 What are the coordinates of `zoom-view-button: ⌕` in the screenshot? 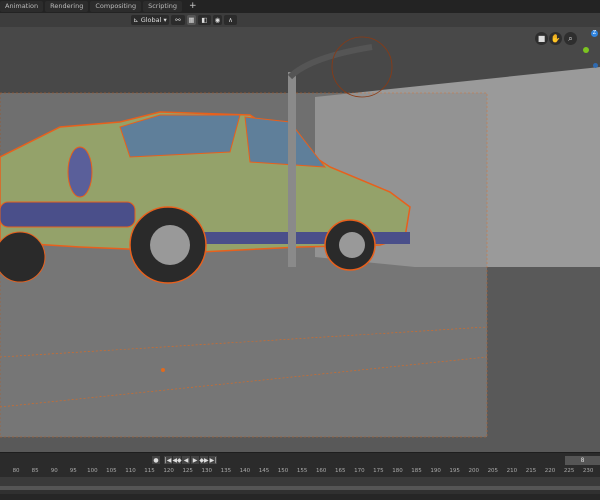 It's located at (570, 38).